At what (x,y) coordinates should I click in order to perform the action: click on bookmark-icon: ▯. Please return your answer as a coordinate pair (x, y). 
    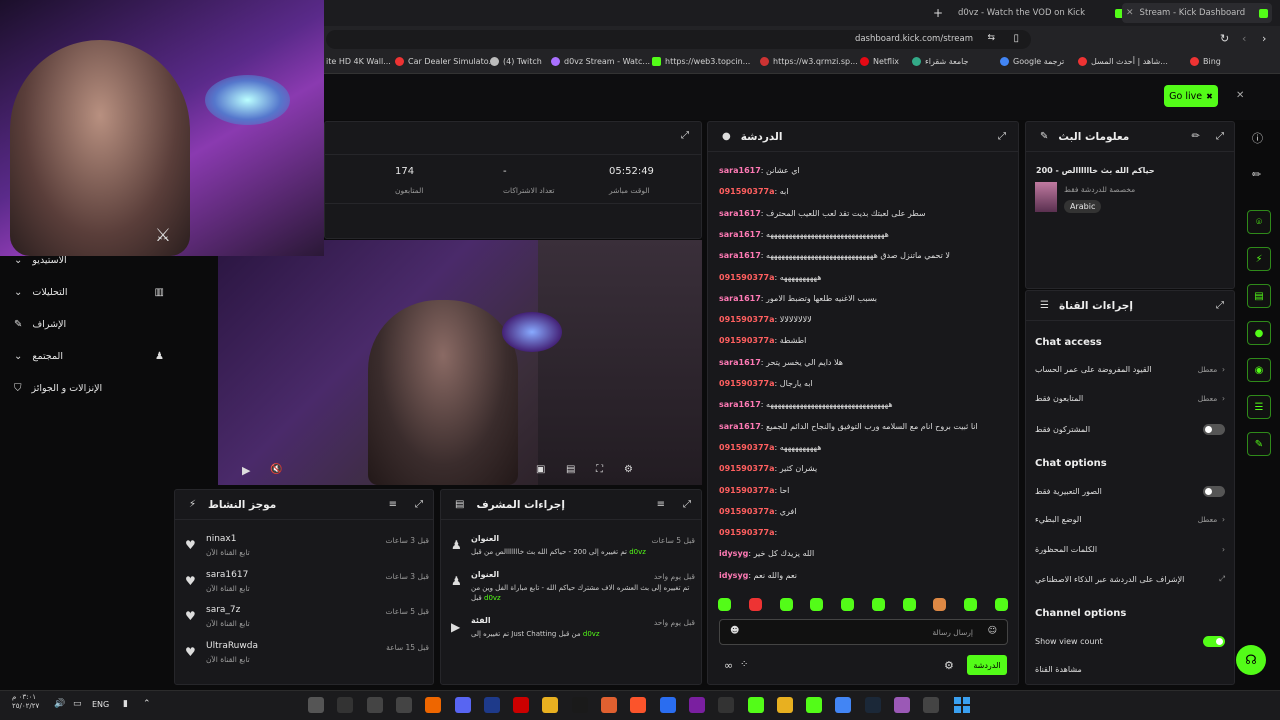
    Looking at the image, I should click on (1016, 38).